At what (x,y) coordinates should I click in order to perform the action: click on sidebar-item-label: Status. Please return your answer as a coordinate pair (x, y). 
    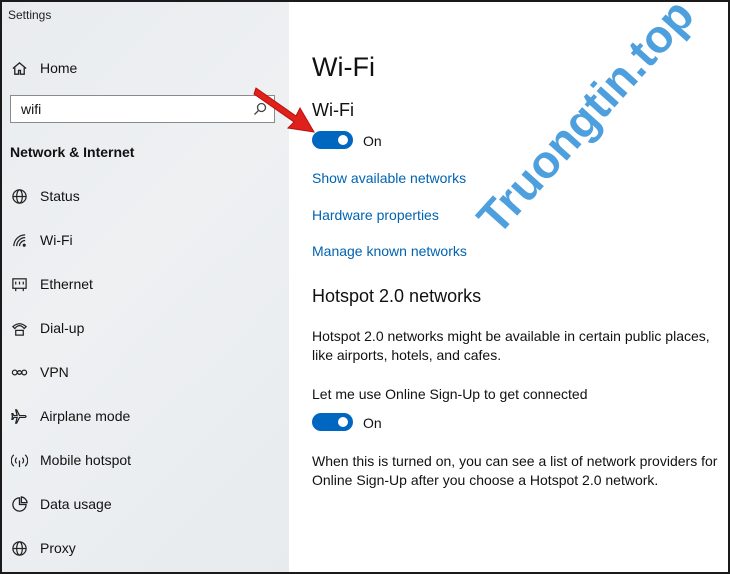
    Looking at the image, I should click on (60, 196).